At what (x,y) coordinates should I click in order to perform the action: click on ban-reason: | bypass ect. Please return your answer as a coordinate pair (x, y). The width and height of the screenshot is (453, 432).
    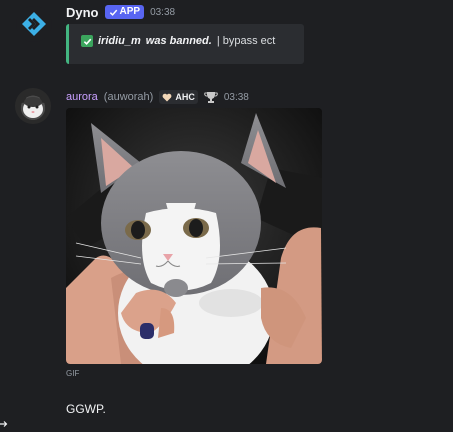
    Looking at the image, I should click on (246, 41).